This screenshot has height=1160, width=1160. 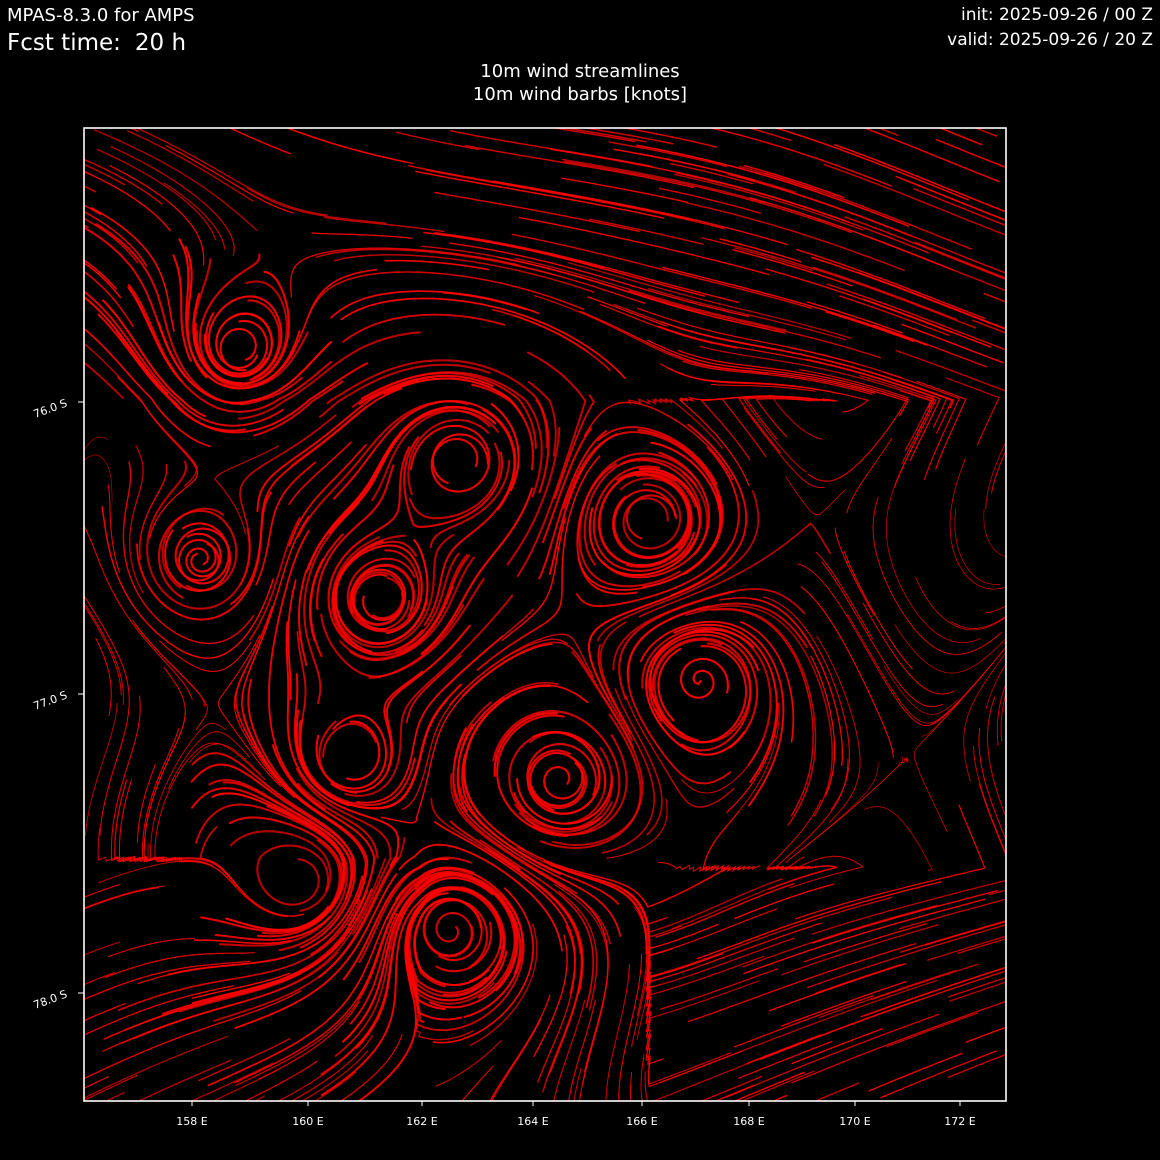 What do you see at coordinates (50, 701) in the screenshot?
I see `y-tick-label: 77.0 S` at bounding box center [50, 701].